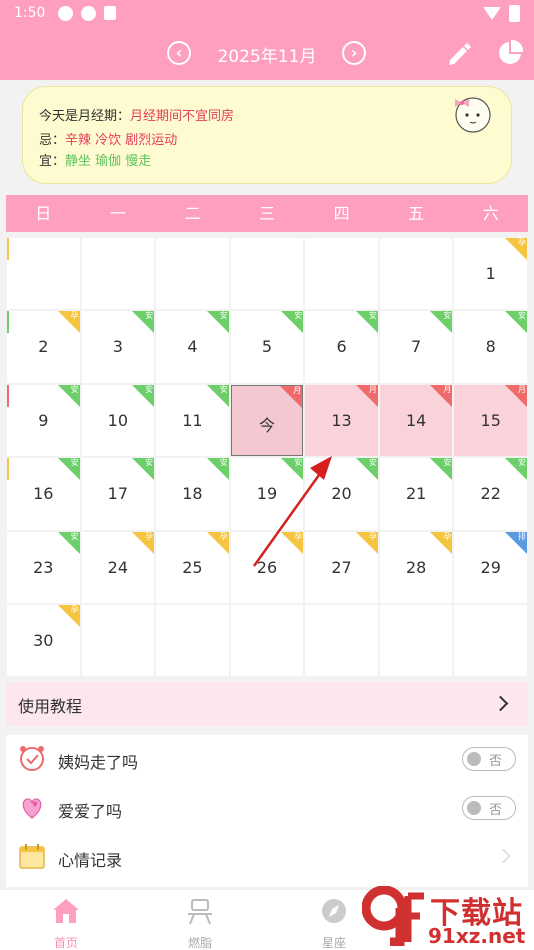 This screenshot has height=950, width=534. I want to click on calendar-day: 7安, so click(416, 347).